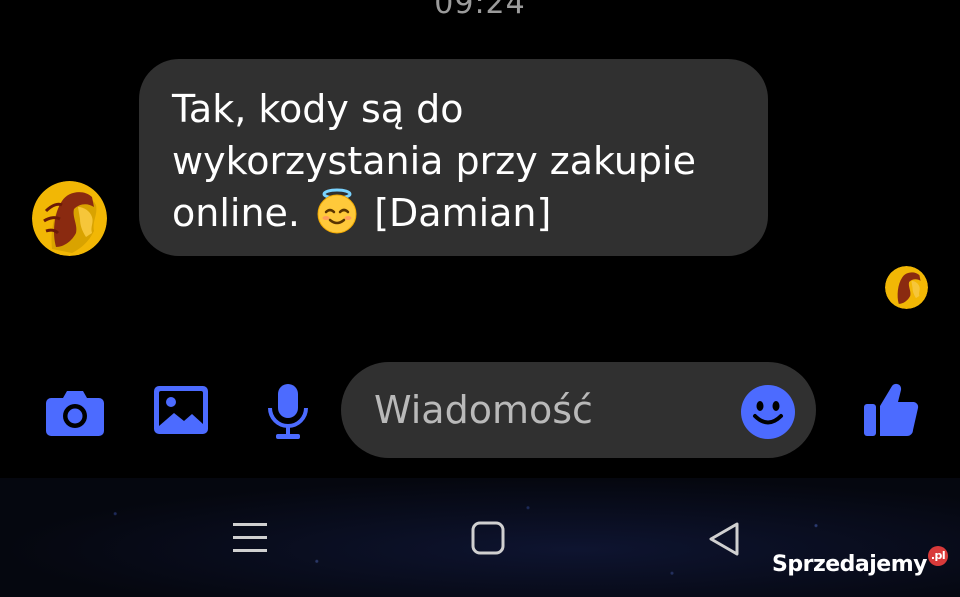  What do you see at coordinates (768, 412) in the screenshot?
I see `emoji-icon` at bounding box center [768, 412].